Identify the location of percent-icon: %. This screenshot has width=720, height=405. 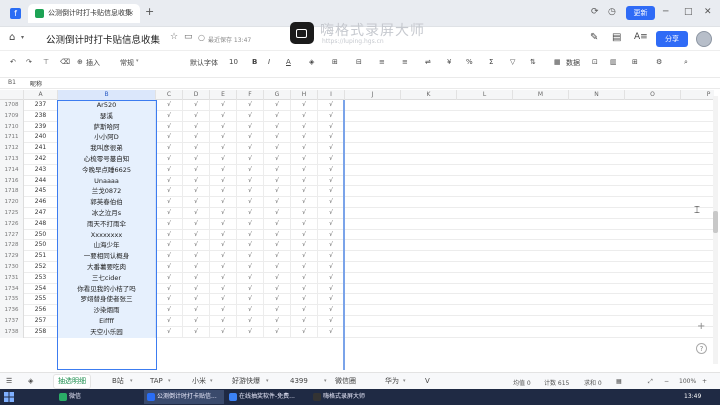
(469, 62).